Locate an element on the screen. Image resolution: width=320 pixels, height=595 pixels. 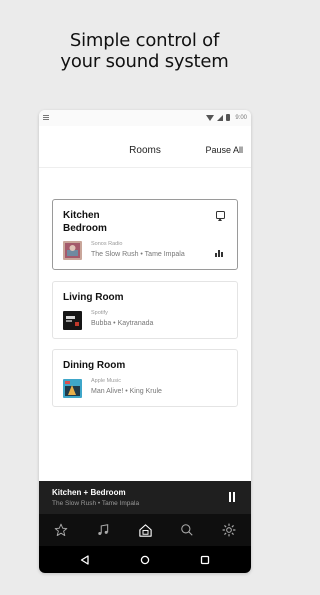
home-icon is located at coordinates (145, 530).